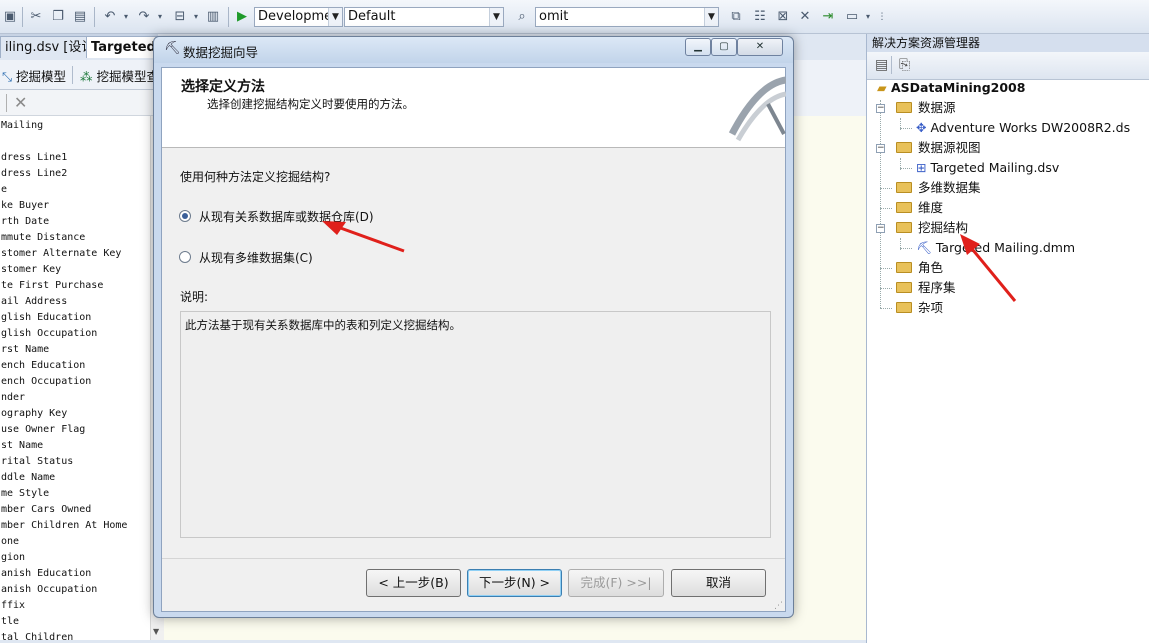  Describe the element at coordinates (126, 17) in the screenshot. I see `undo-dropdown-icon: ▾` at that location.